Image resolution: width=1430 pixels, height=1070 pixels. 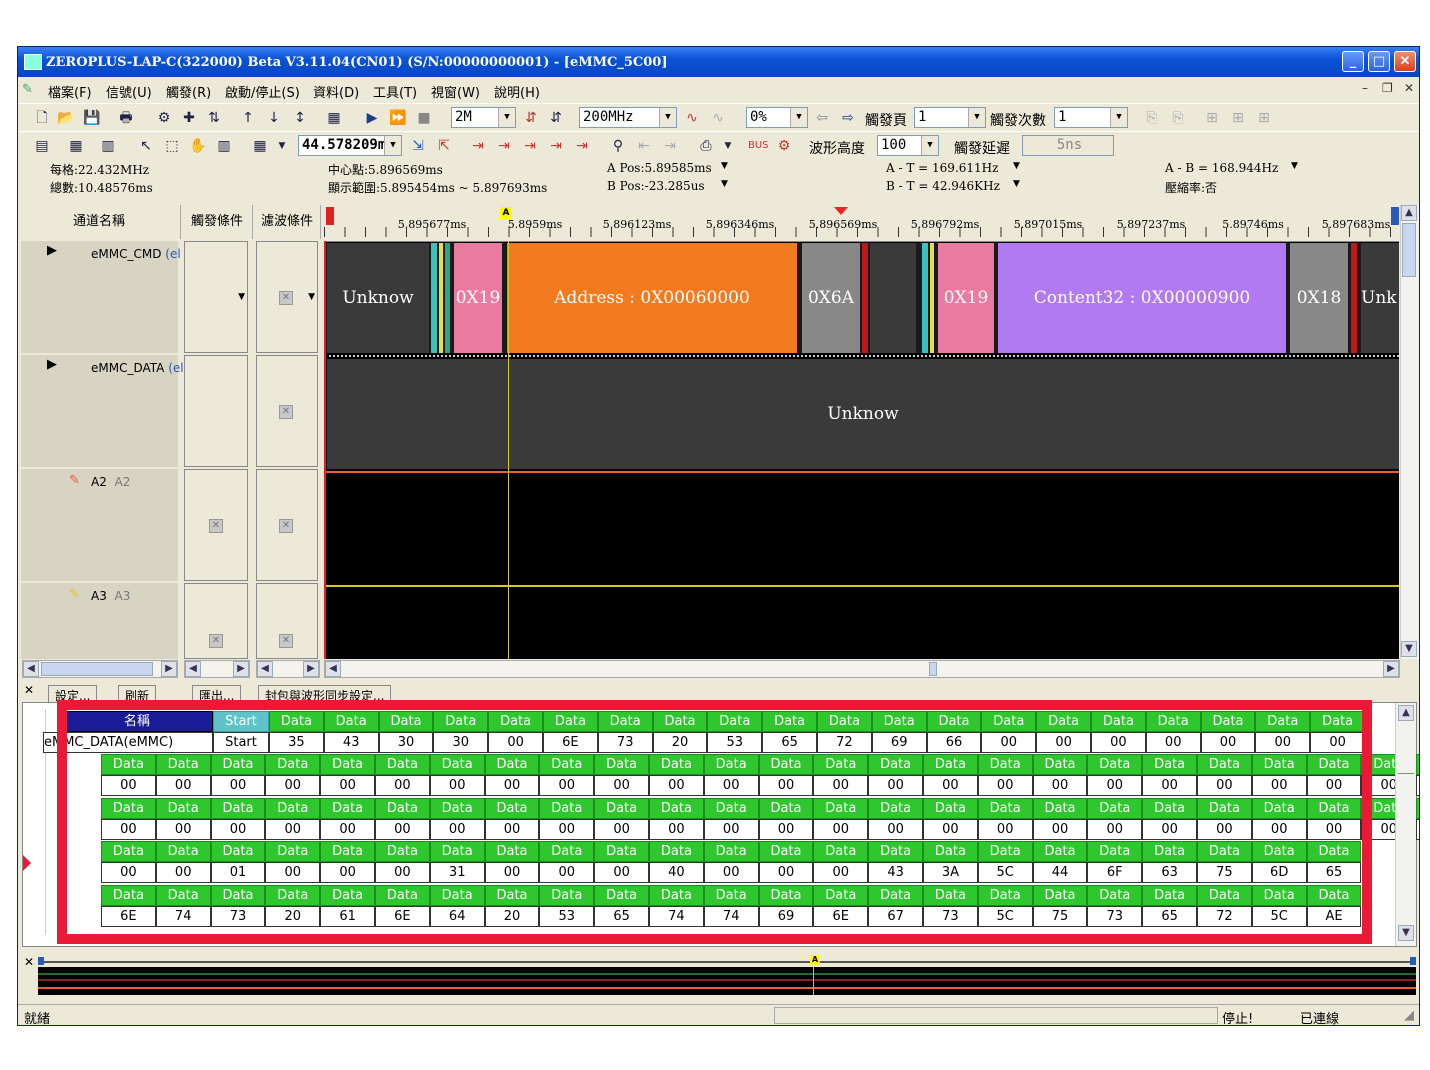 I want to click on memory-icon: ⇵, so click(x=531, y=118).